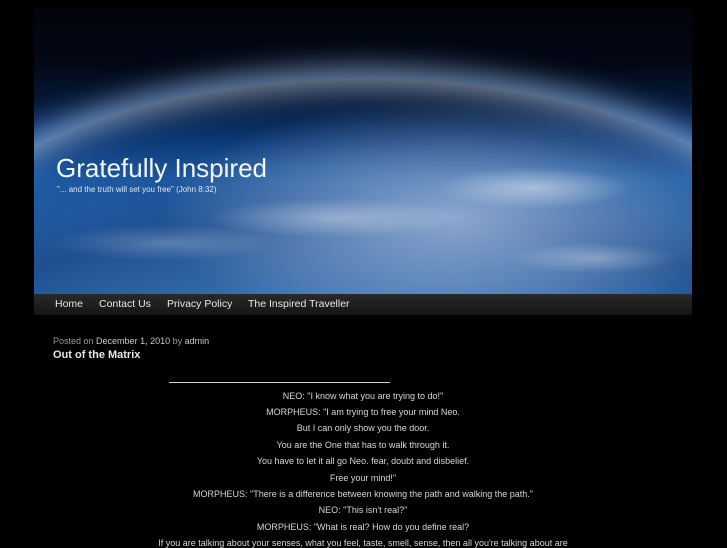 The width and height of the screenshot is (727, 548). What do you see at coordinates (363, 478) in the screenshot?
I see `quote-line: Free your mind!"` at bounding box center [363, 478].